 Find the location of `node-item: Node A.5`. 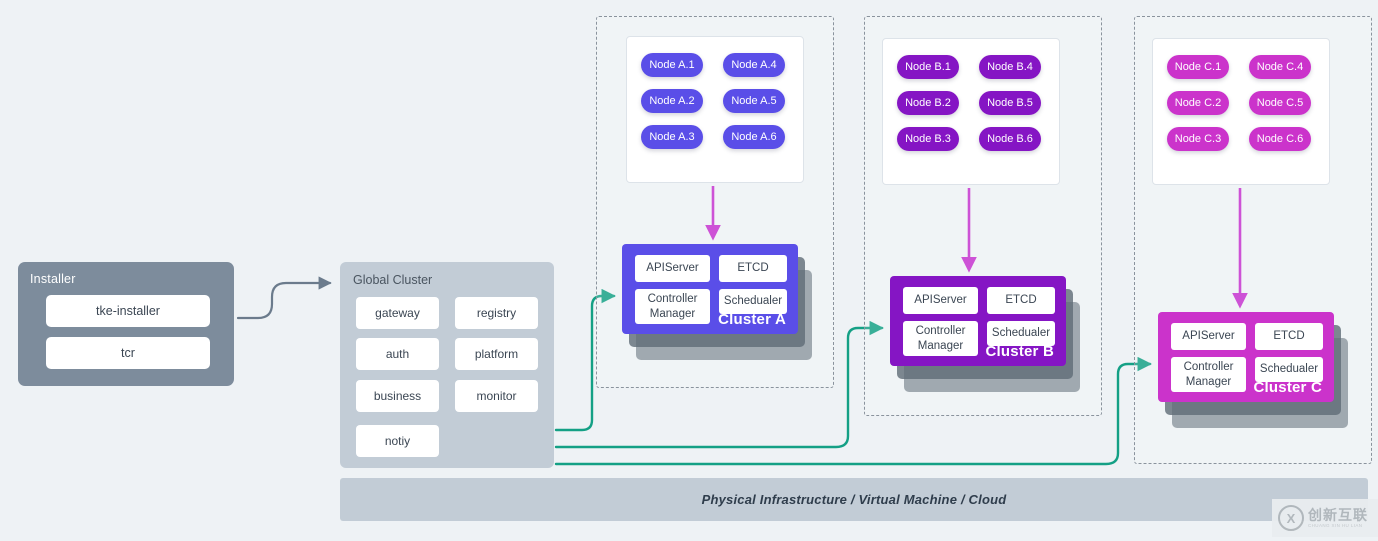

node-item: Node A.5 is located at coordinates (754, 101).